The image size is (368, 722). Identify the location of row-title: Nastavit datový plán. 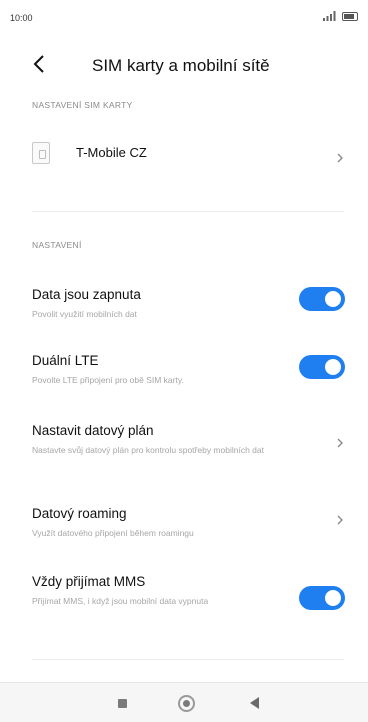
(93, 430).